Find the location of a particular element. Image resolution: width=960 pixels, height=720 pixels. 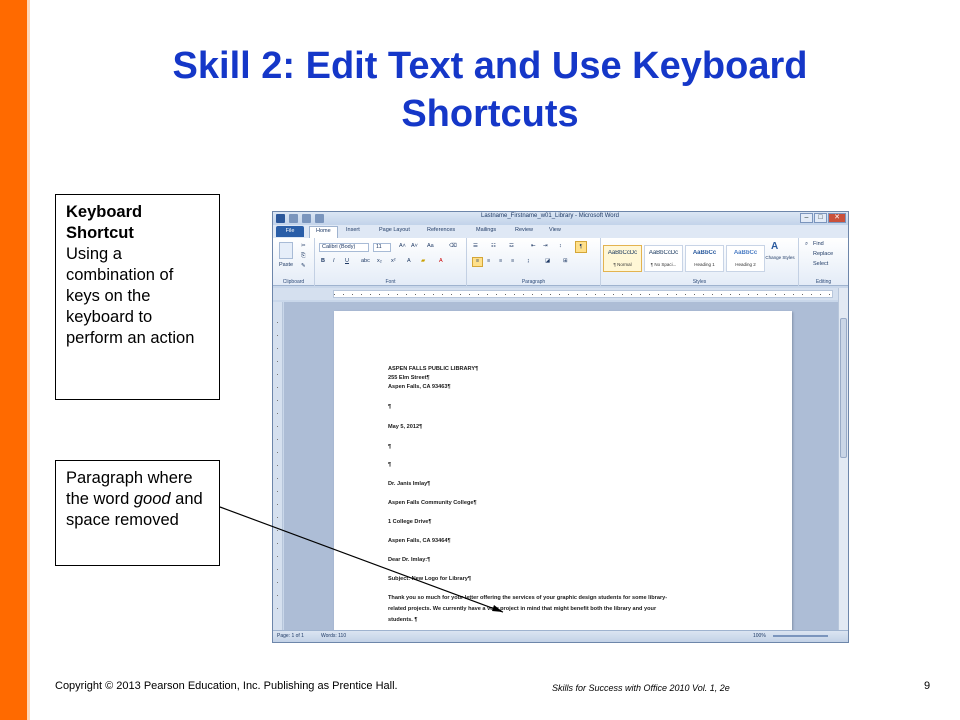

minimize-button: – is located at coordinates (806, 218).